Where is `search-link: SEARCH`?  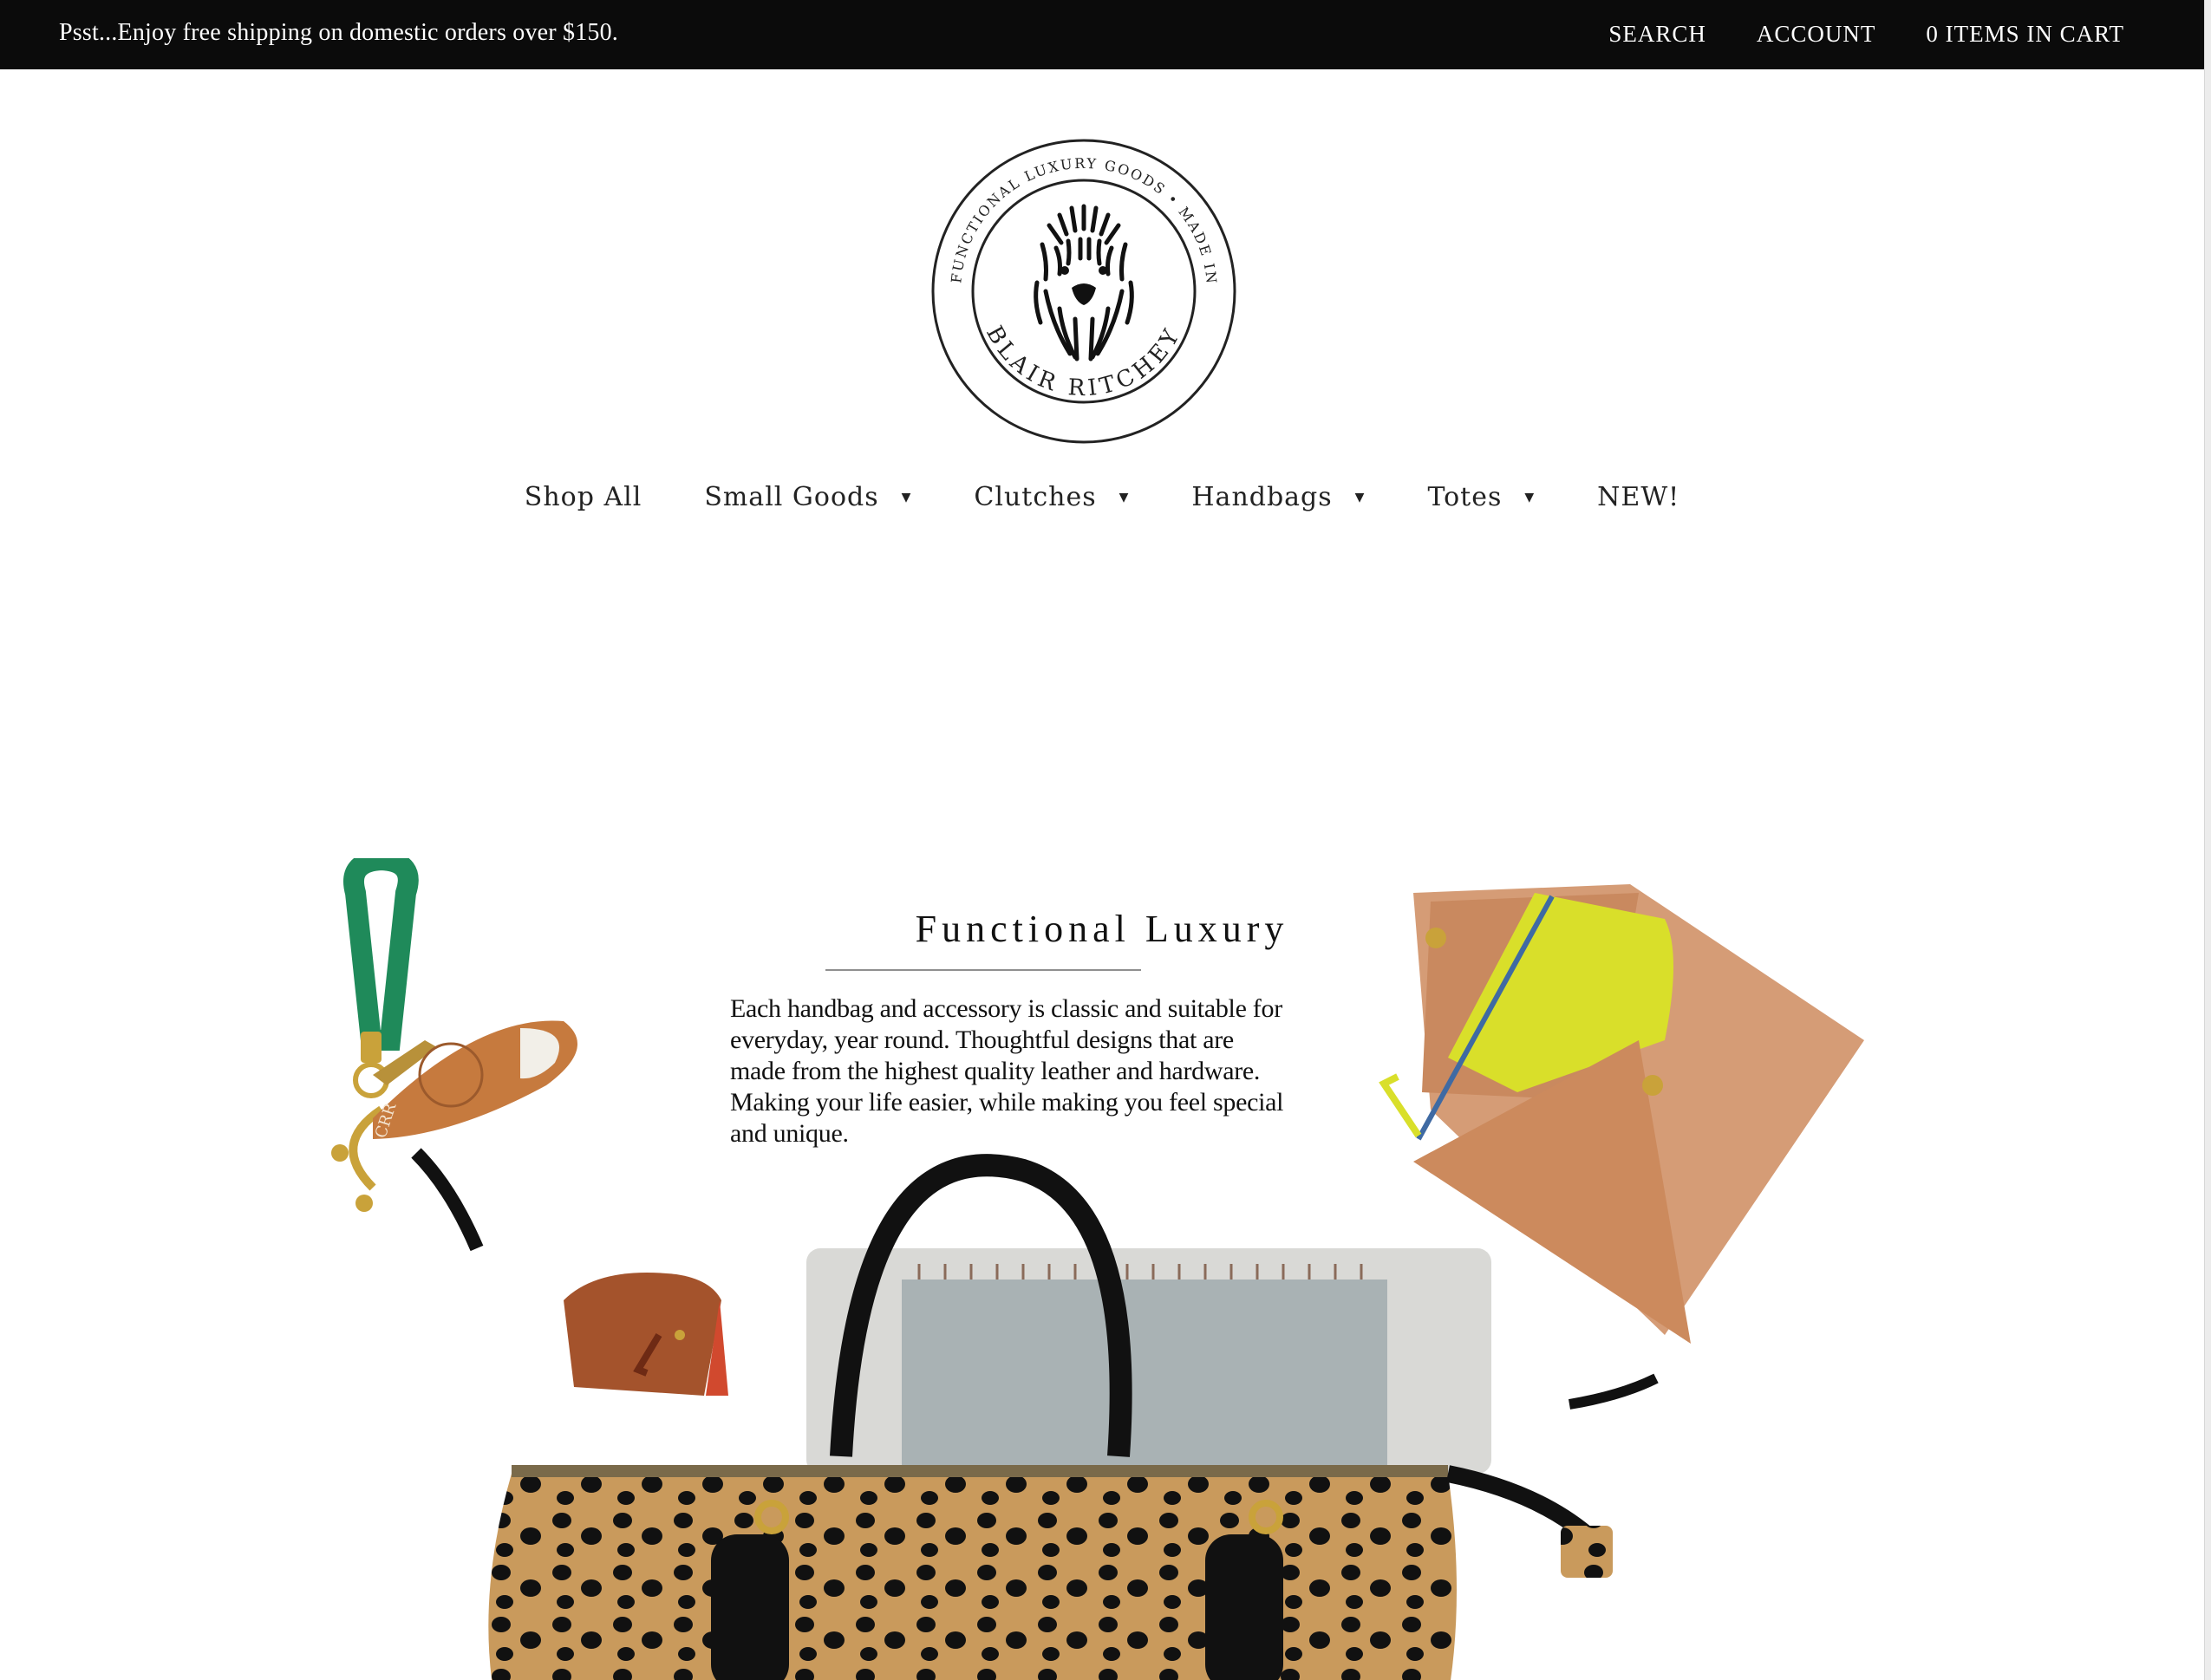 search-link: SEARCH is located at coordinates (1657, 34).